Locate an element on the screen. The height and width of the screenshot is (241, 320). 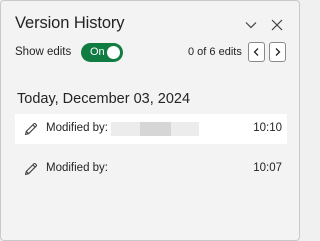
edit-count: 0 of 6 edits is located at coordinates (215, 52).